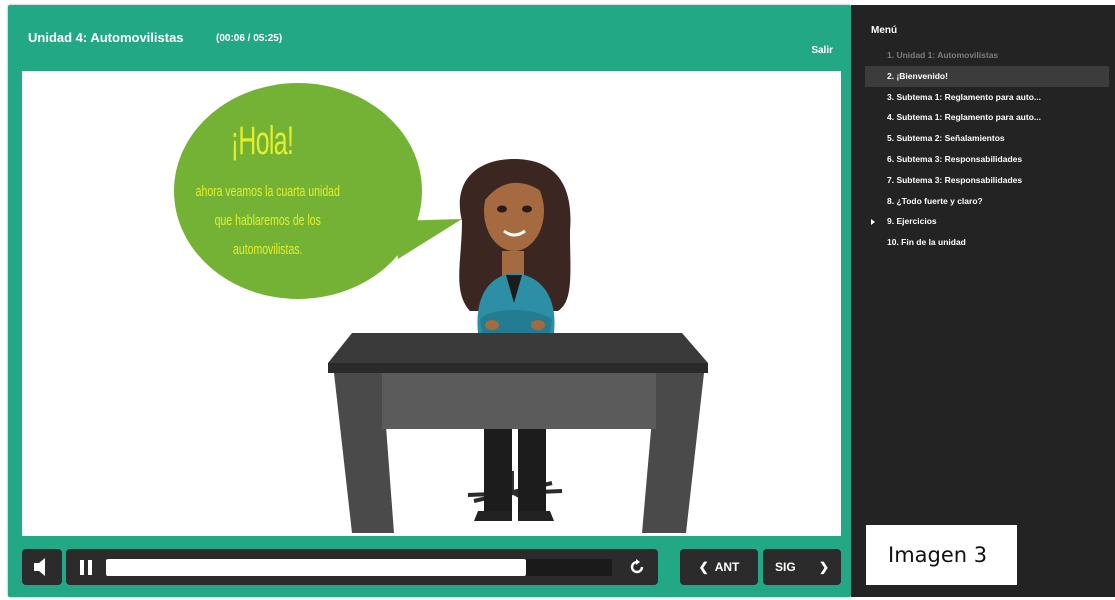 The image size is (1115, 600). I want to click on menu-item: 7. Subtema 3: Responsabilidades, so click(987, 180).